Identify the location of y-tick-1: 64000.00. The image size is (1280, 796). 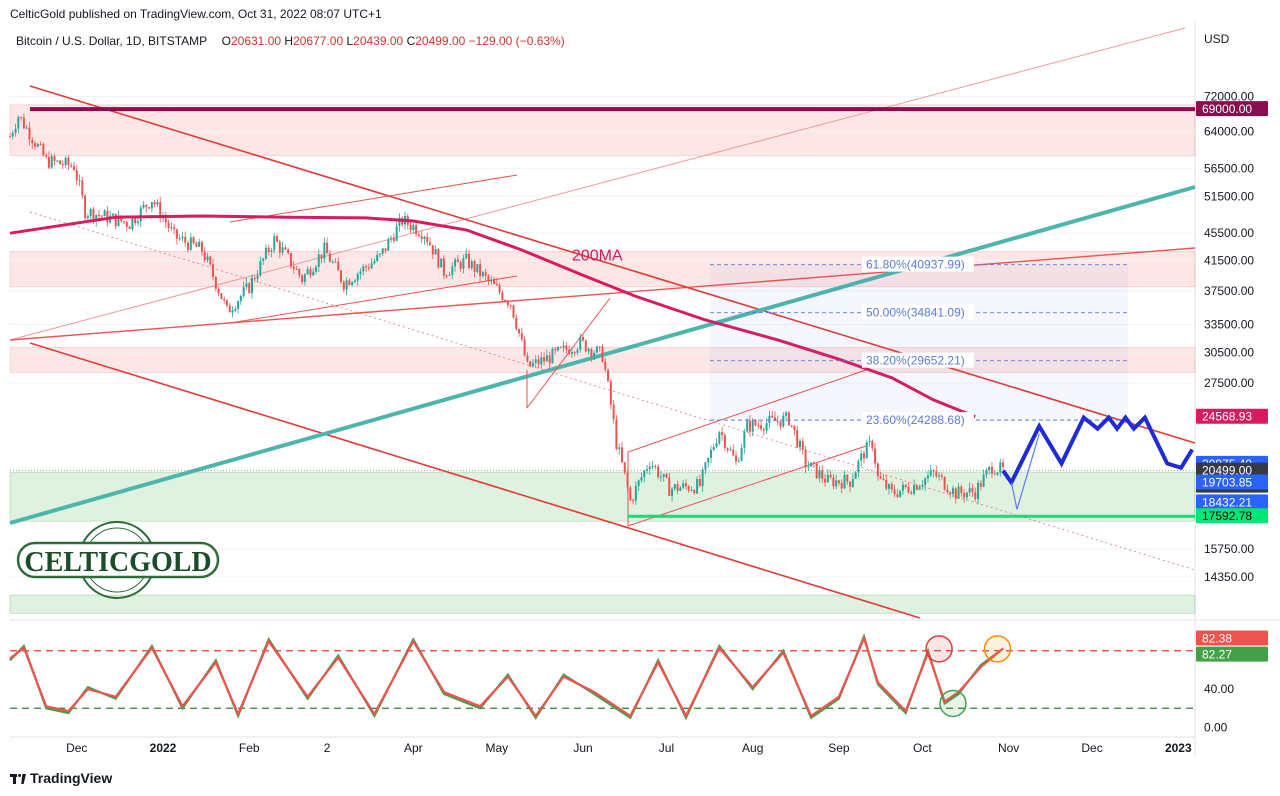
(1229, 132).